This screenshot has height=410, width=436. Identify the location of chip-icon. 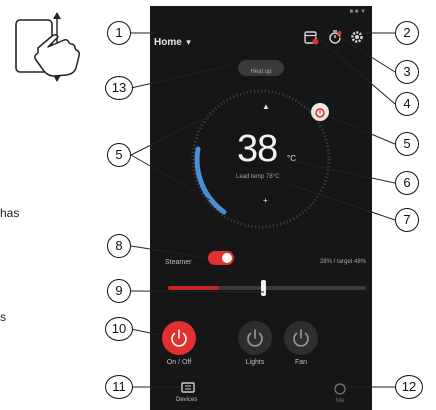
(188, 388).